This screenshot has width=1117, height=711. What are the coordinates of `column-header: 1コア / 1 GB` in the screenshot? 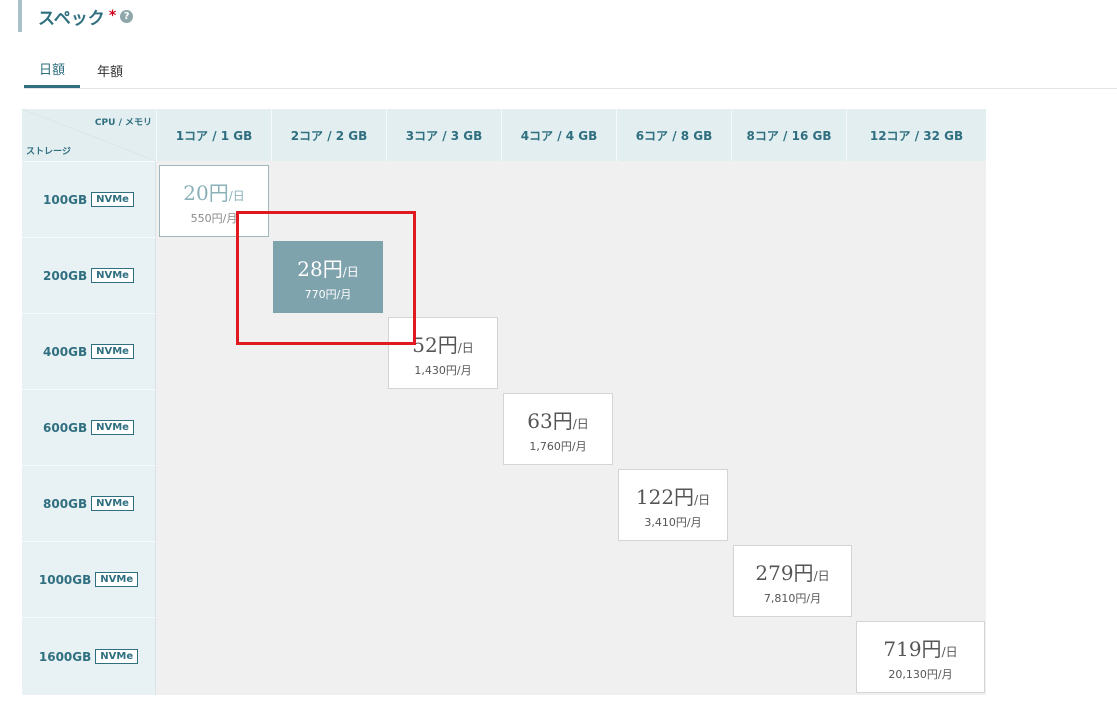 It's located at (213, 135).